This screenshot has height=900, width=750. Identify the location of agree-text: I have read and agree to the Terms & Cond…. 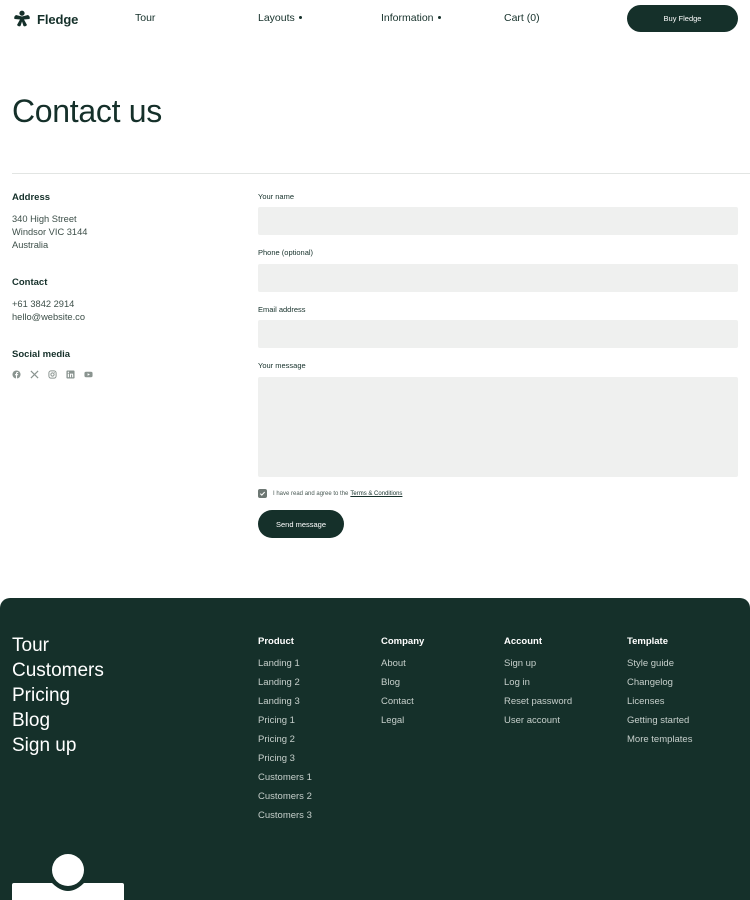
(337, 494).